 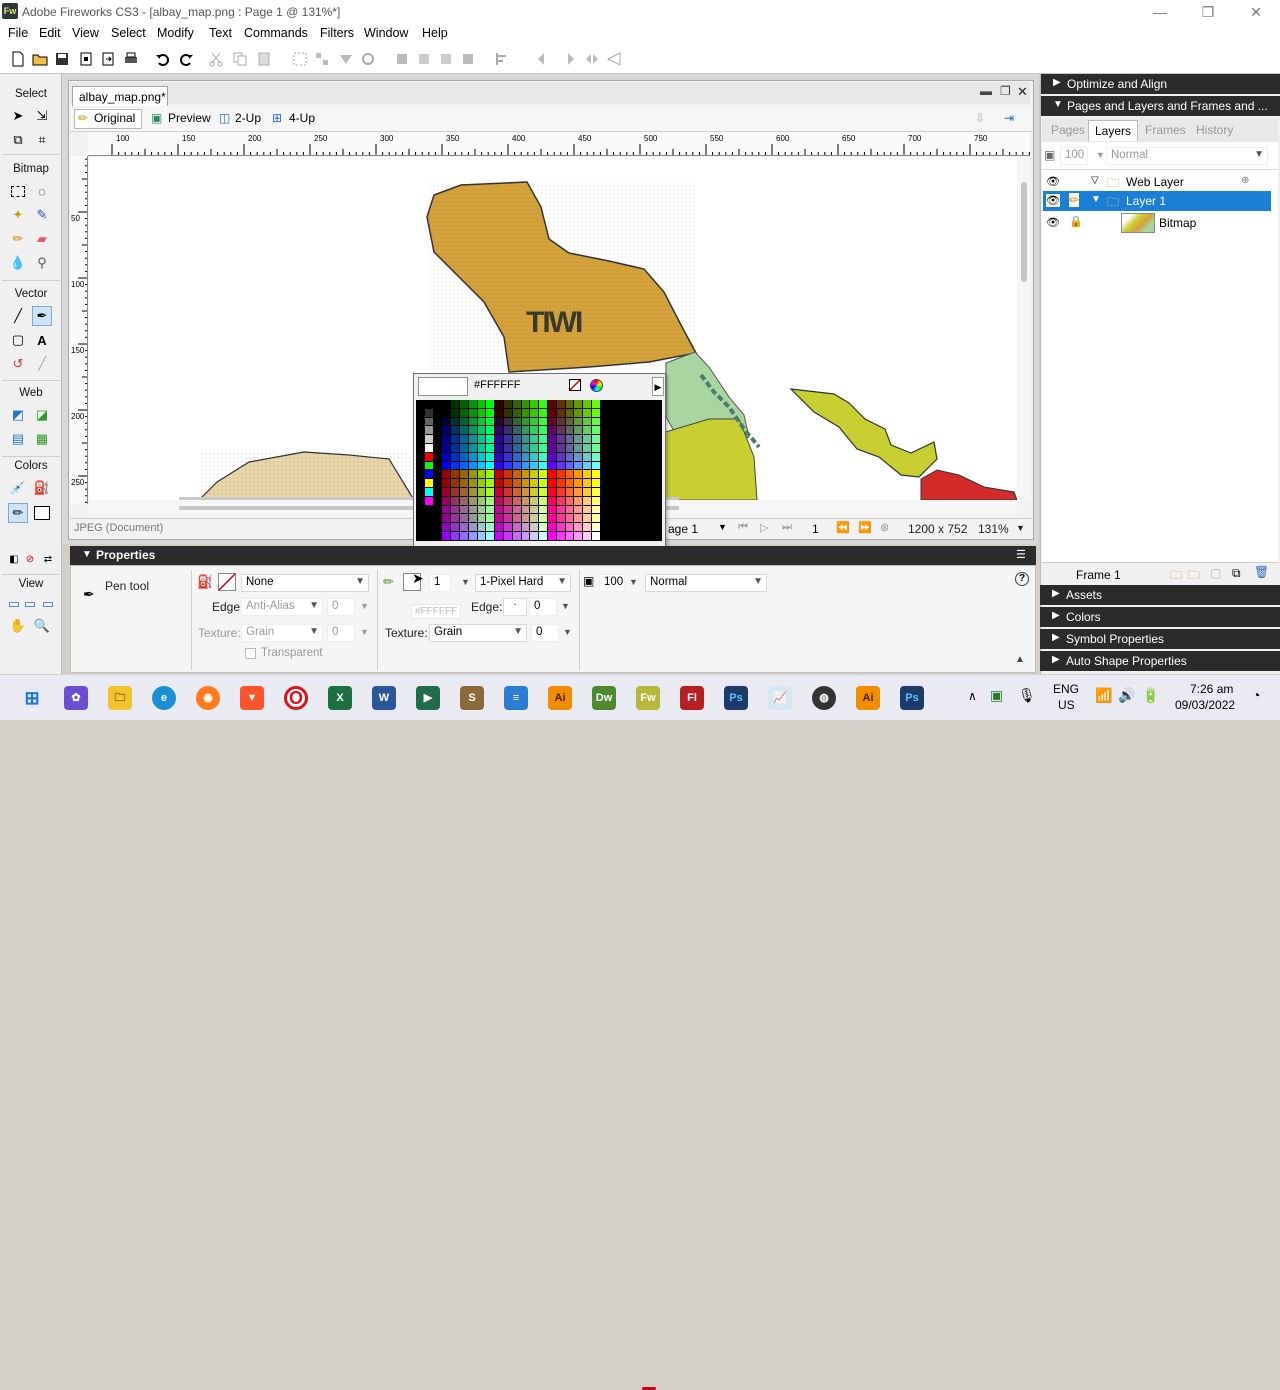 I want to click on crop-tool-icon: ⌗, so click(x=42, y=140).